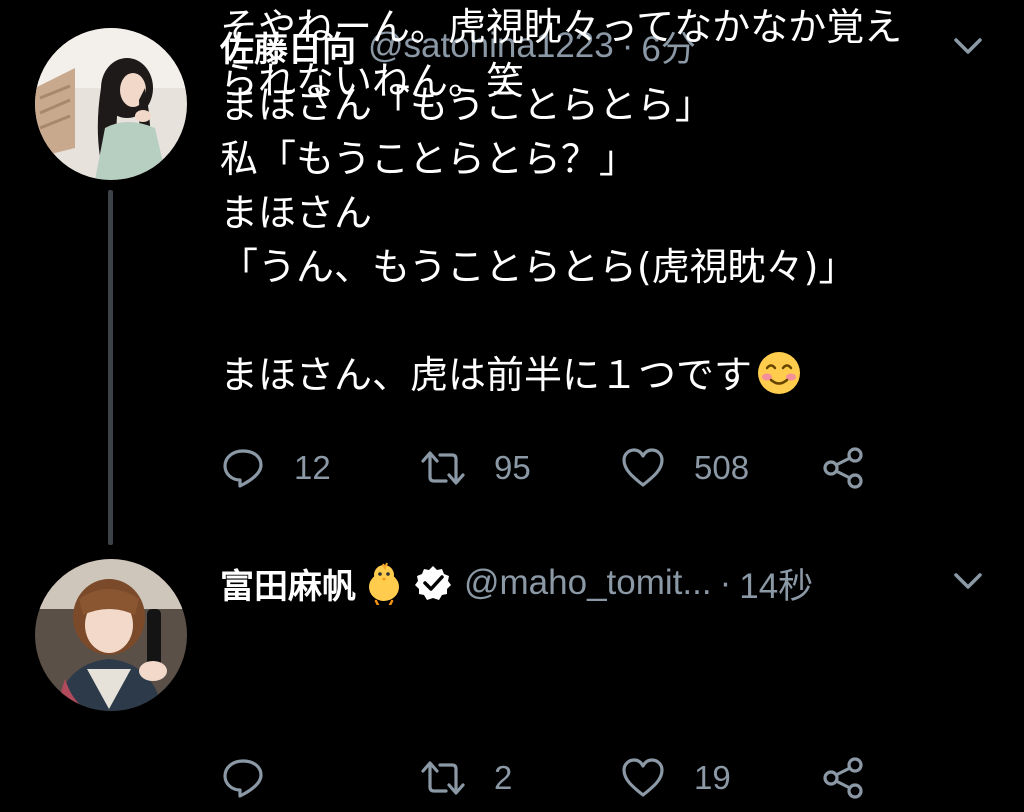 Image resolution: width=1024 pixels, height=812 pixels. I want to click on chevron-down-icon, so click(968, 581).